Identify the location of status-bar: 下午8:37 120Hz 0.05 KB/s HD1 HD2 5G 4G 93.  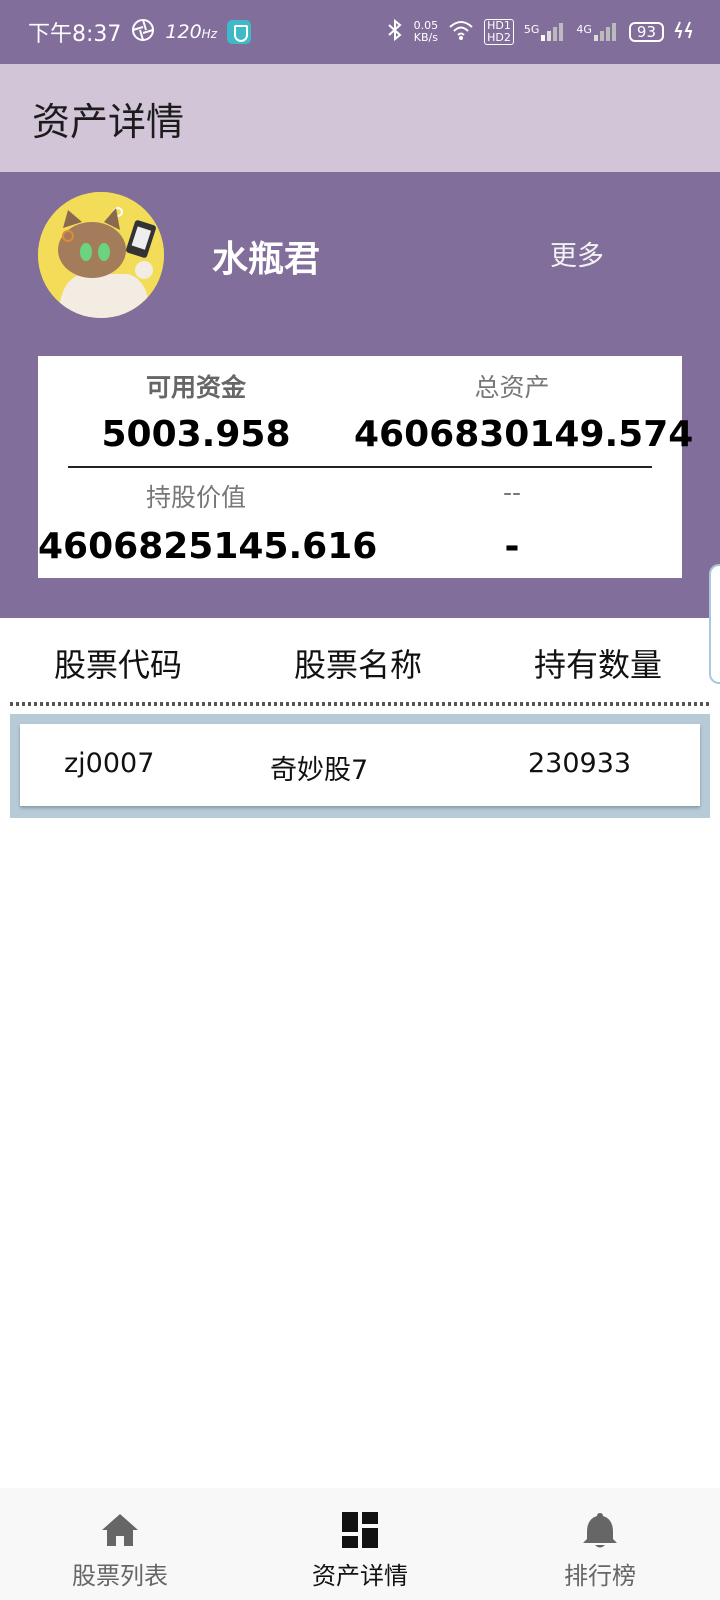
(360, 32).